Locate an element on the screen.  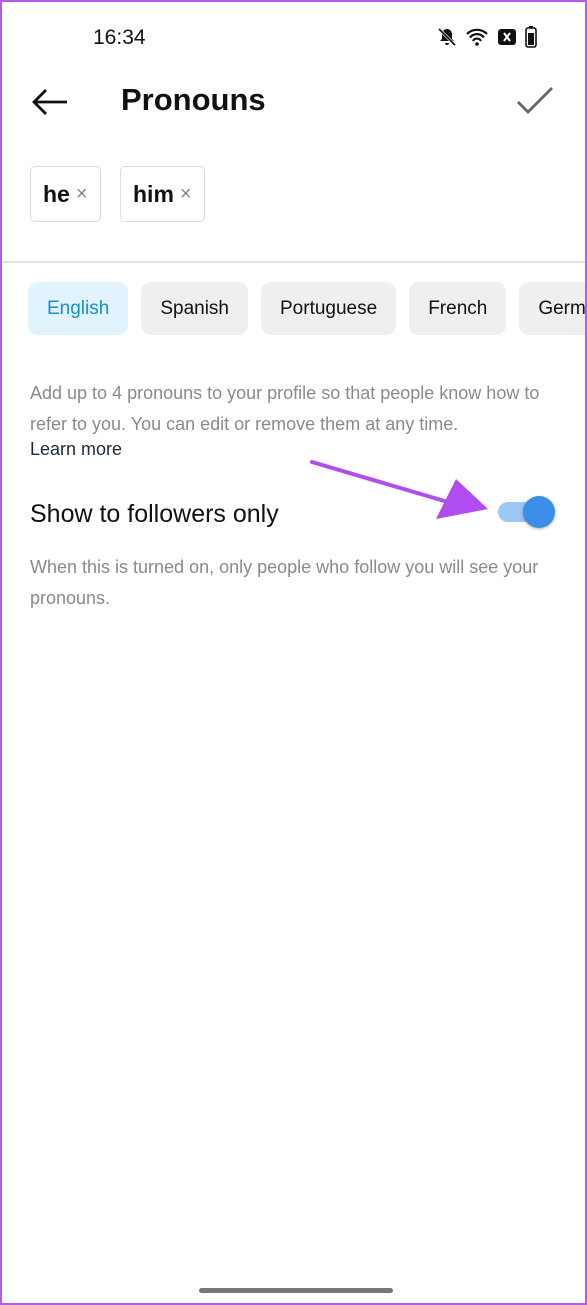
page-title: Pronouns is located at coordinates (193, 99).